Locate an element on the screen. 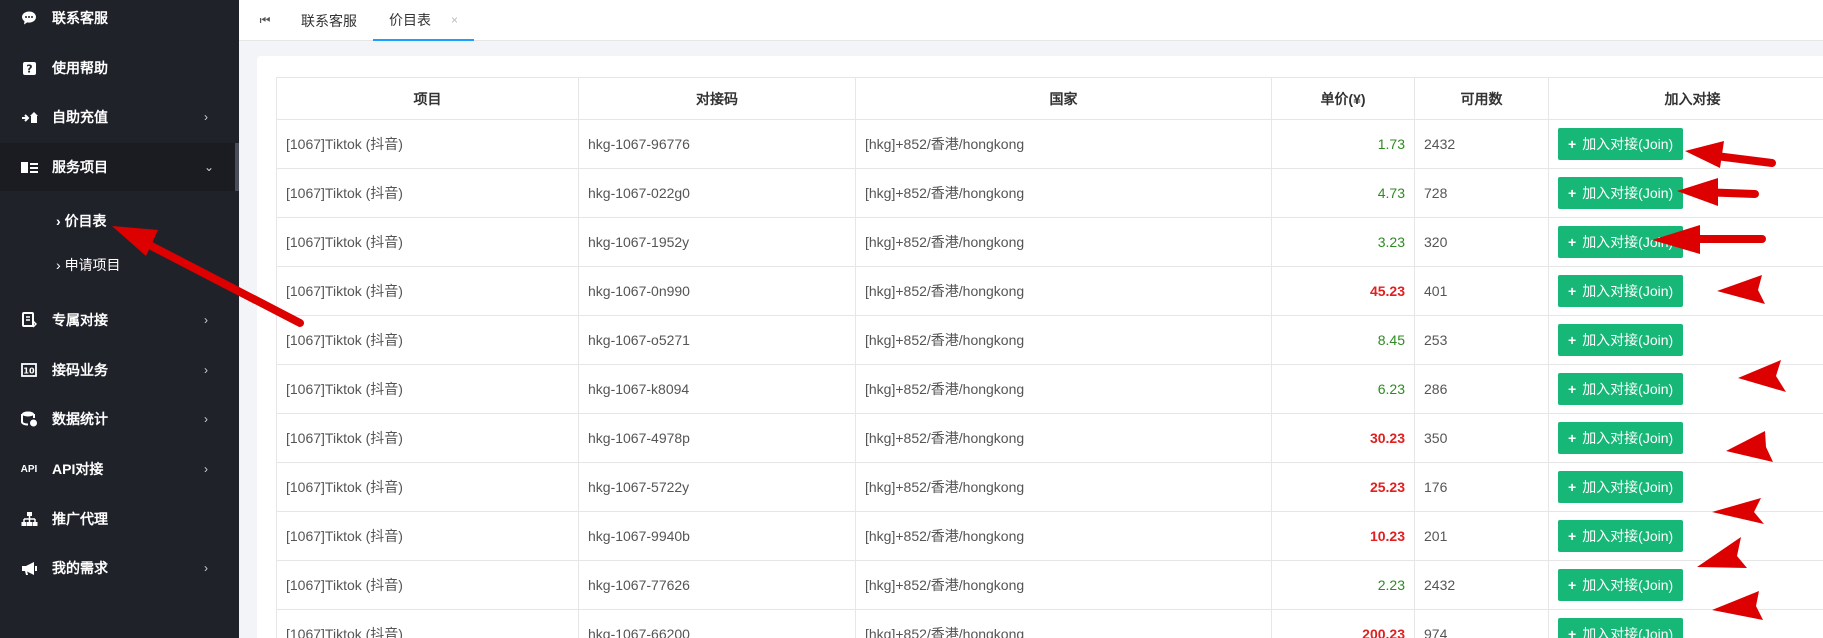 The height and width of the screenshot is (638, 1823). cell-price: 25.23 is located at coordinates (1343, 487).